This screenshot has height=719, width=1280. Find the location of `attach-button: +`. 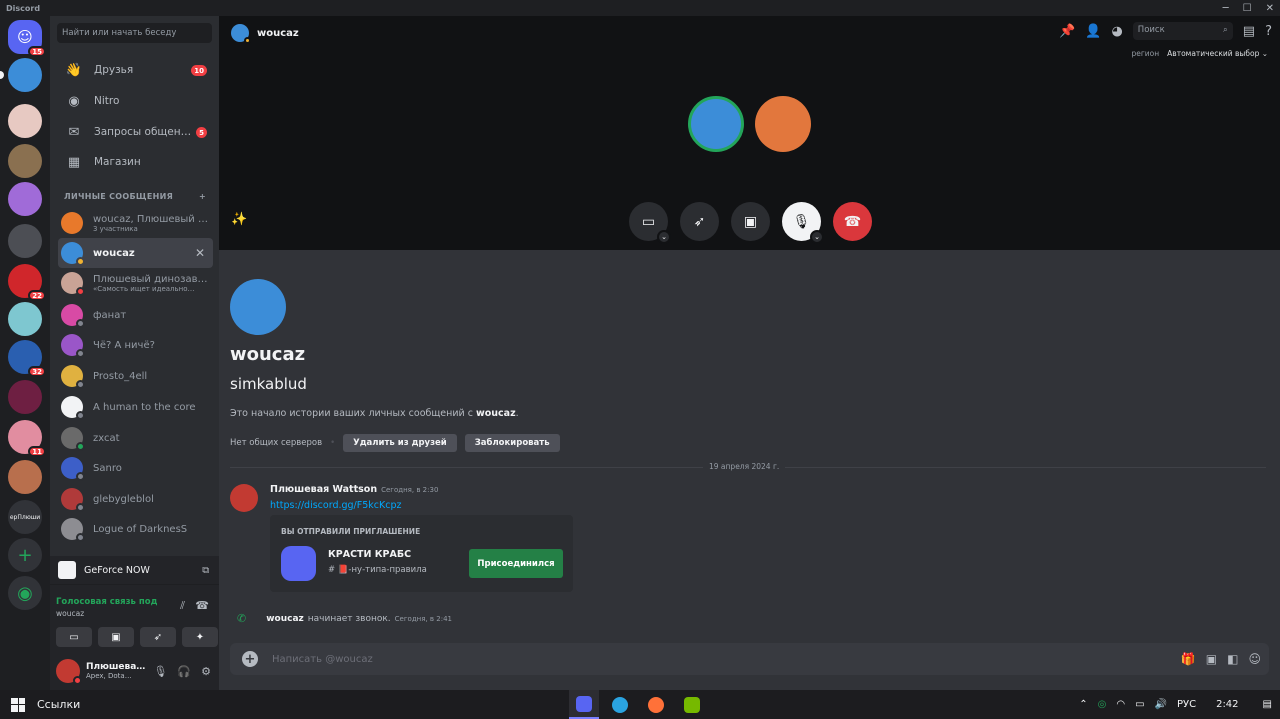

attach-button: + is located at coordinates (250, 659).